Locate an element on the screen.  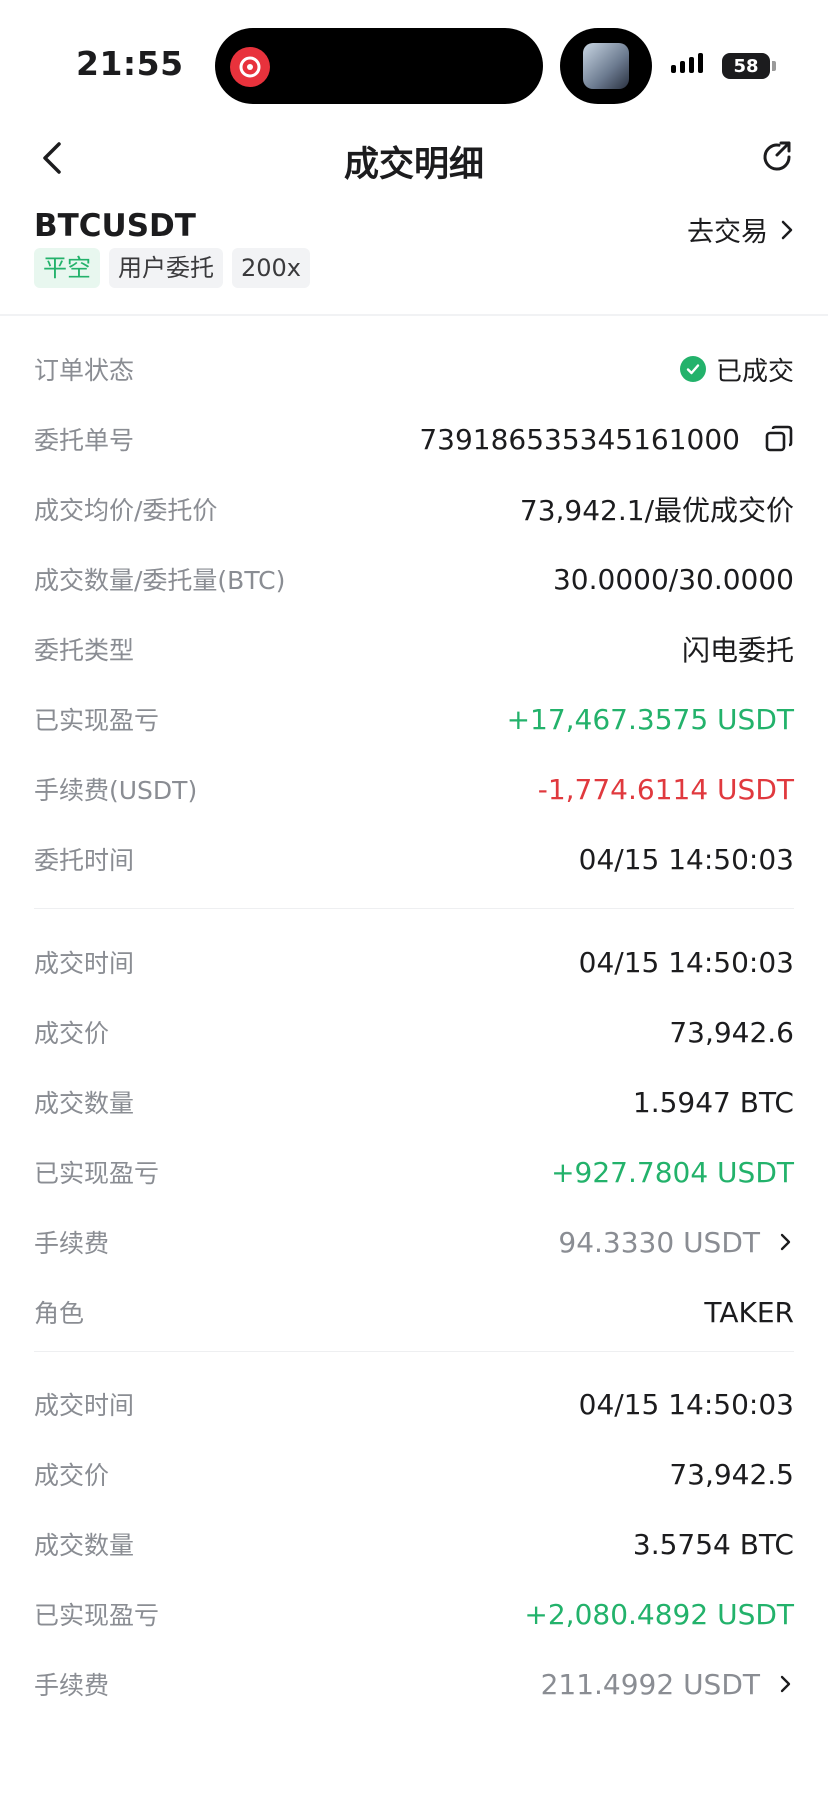
order-id-value: 739186535345161000 is located at coordinates (579, 439).